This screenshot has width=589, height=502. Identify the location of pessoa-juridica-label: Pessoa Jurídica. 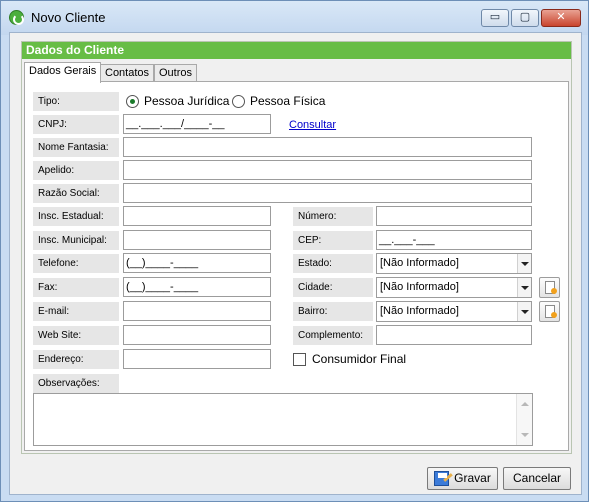
(186, 101).